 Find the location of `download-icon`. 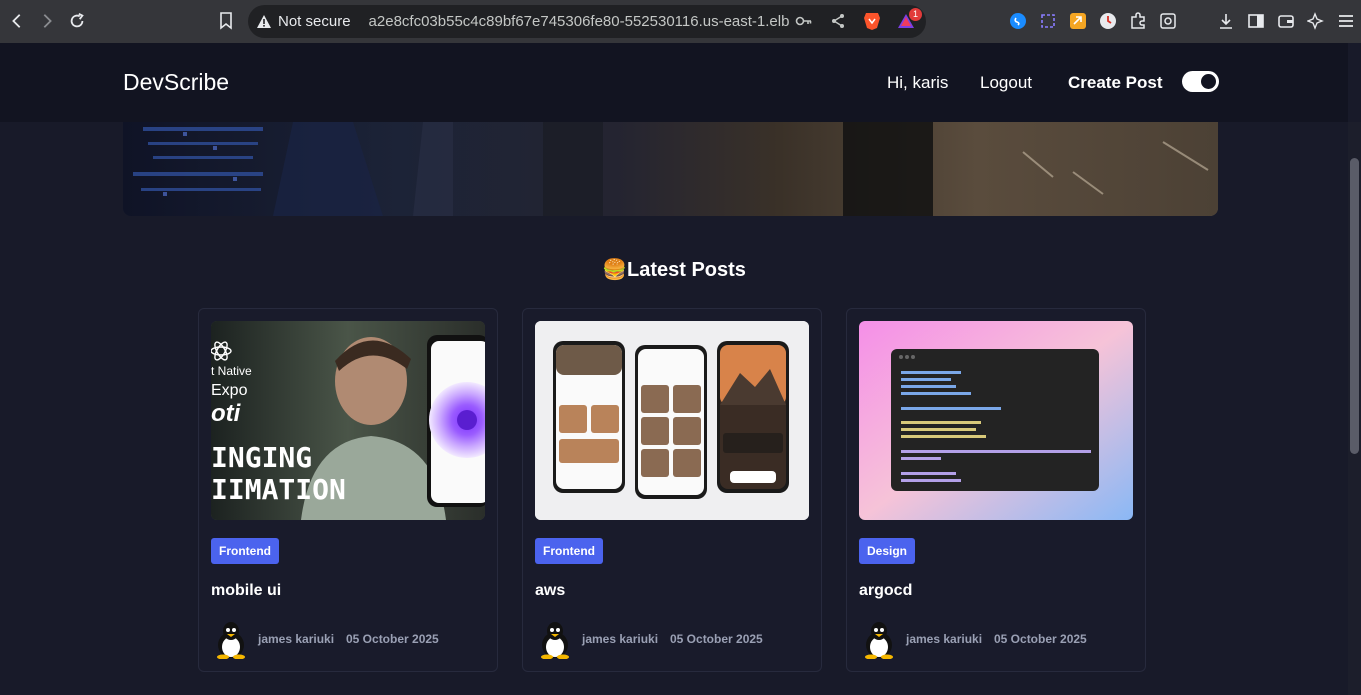

download-icon is located at coordinates (1226, 21).